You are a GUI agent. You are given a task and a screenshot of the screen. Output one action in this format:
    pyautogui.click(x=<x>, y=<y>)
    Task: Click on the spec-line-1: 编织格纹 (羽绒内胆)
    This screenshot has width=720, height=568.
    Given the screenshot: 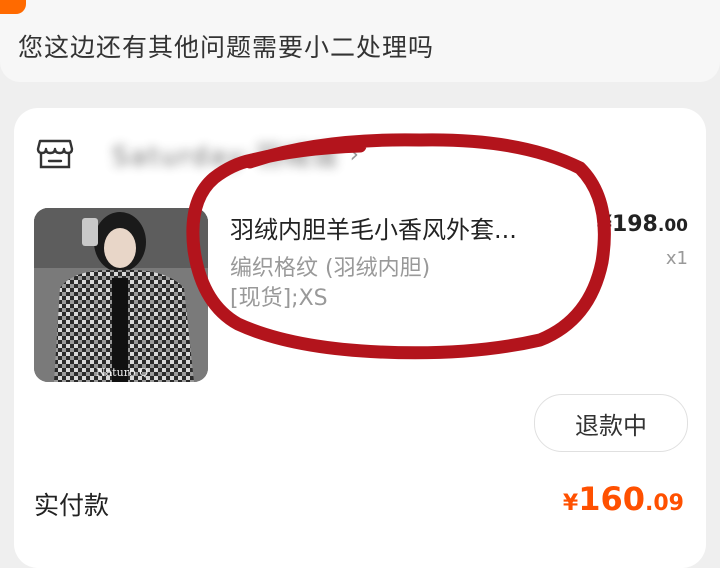 What is the action you would take?
    pyautogui.click(x=330, y=268)
    